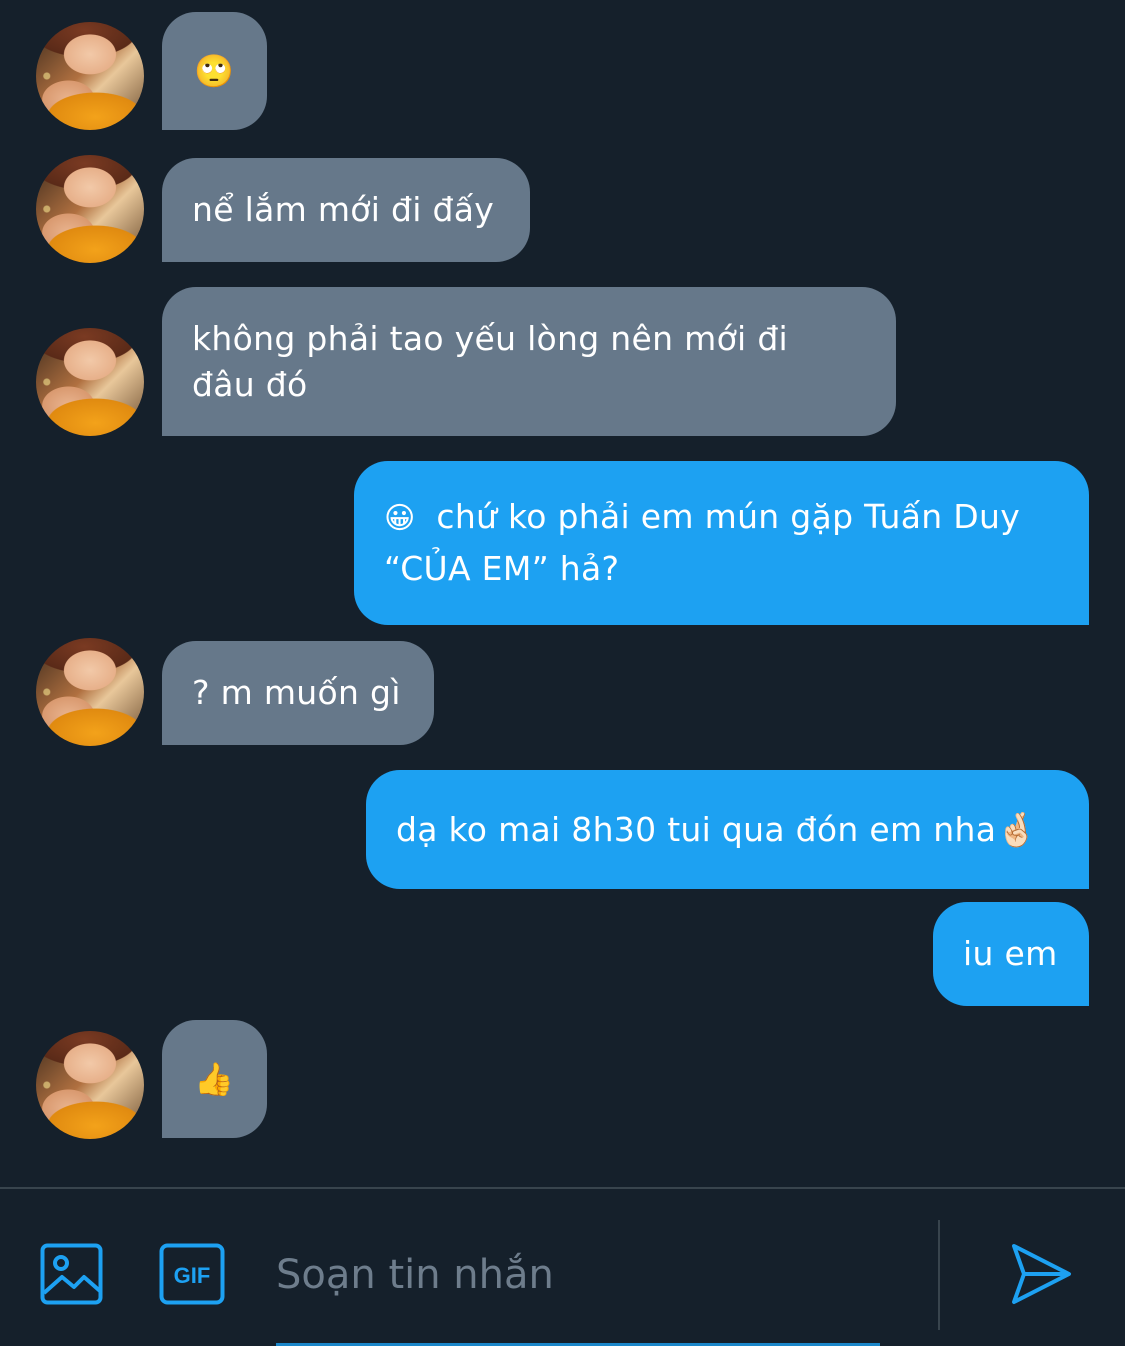 The width and height of the screenshot is (1125, 1346). I want to click on incoming-message-bubble: nể lắm mới đi đấy, so click(346, 210).